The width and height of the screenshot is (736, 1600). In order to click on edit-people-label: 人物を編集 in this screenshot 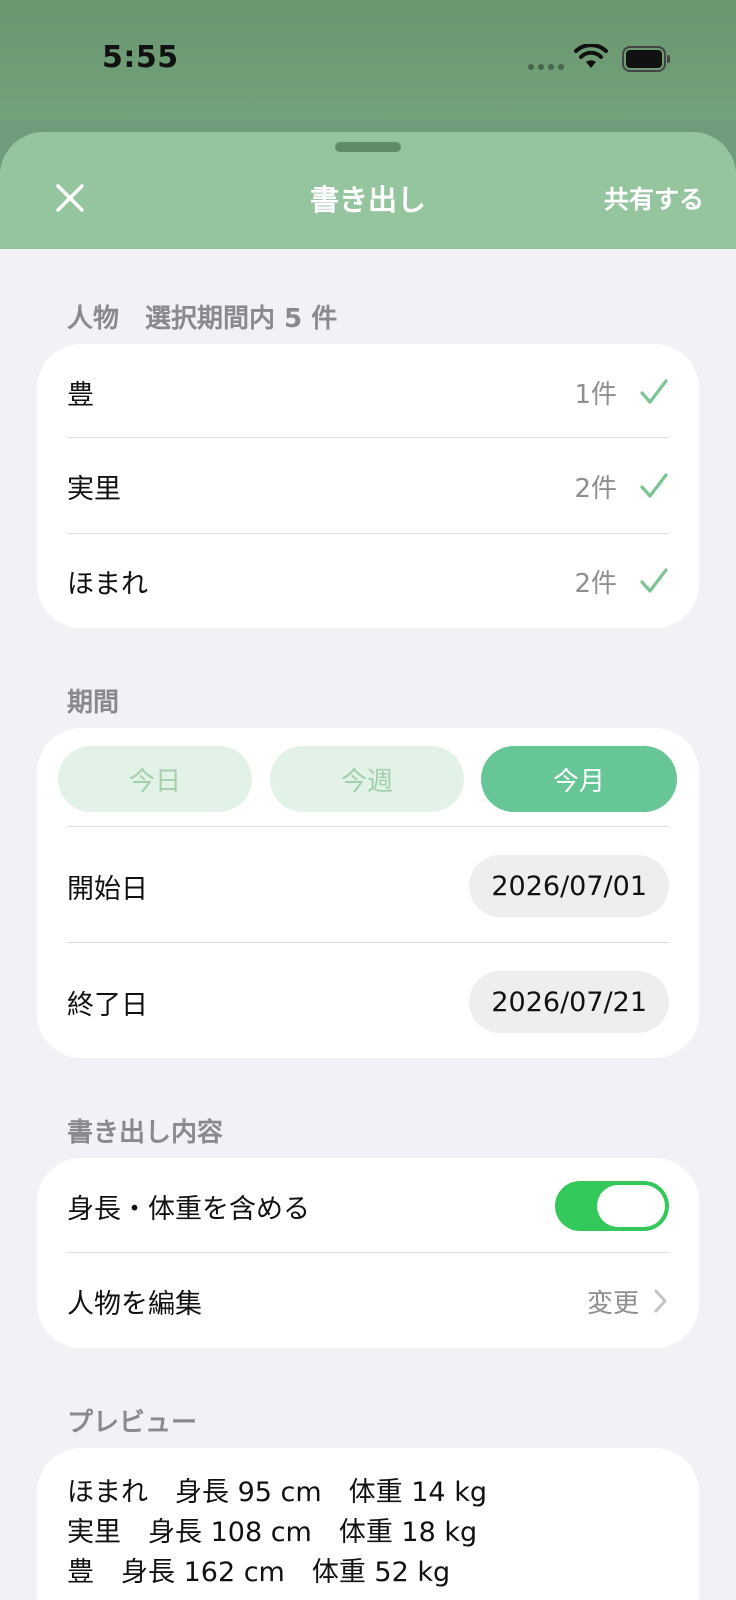, I will do `click(134, 1304)`.